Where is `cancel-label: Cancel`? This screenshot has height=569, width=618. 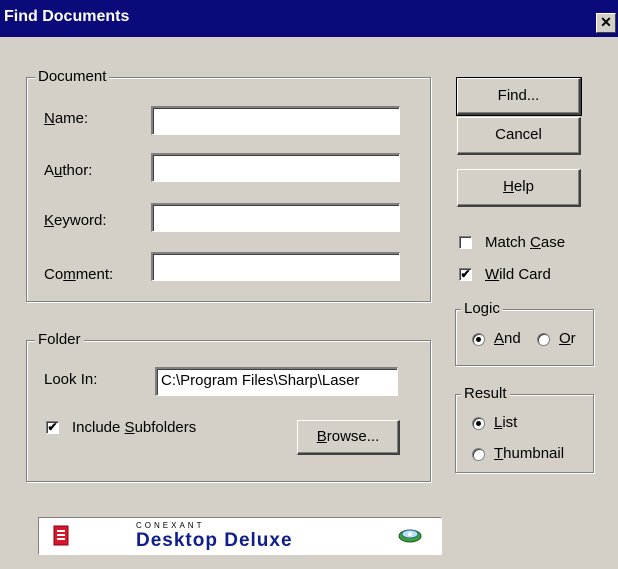
cancel-label: Cancel is located at coordinates (518, 134).